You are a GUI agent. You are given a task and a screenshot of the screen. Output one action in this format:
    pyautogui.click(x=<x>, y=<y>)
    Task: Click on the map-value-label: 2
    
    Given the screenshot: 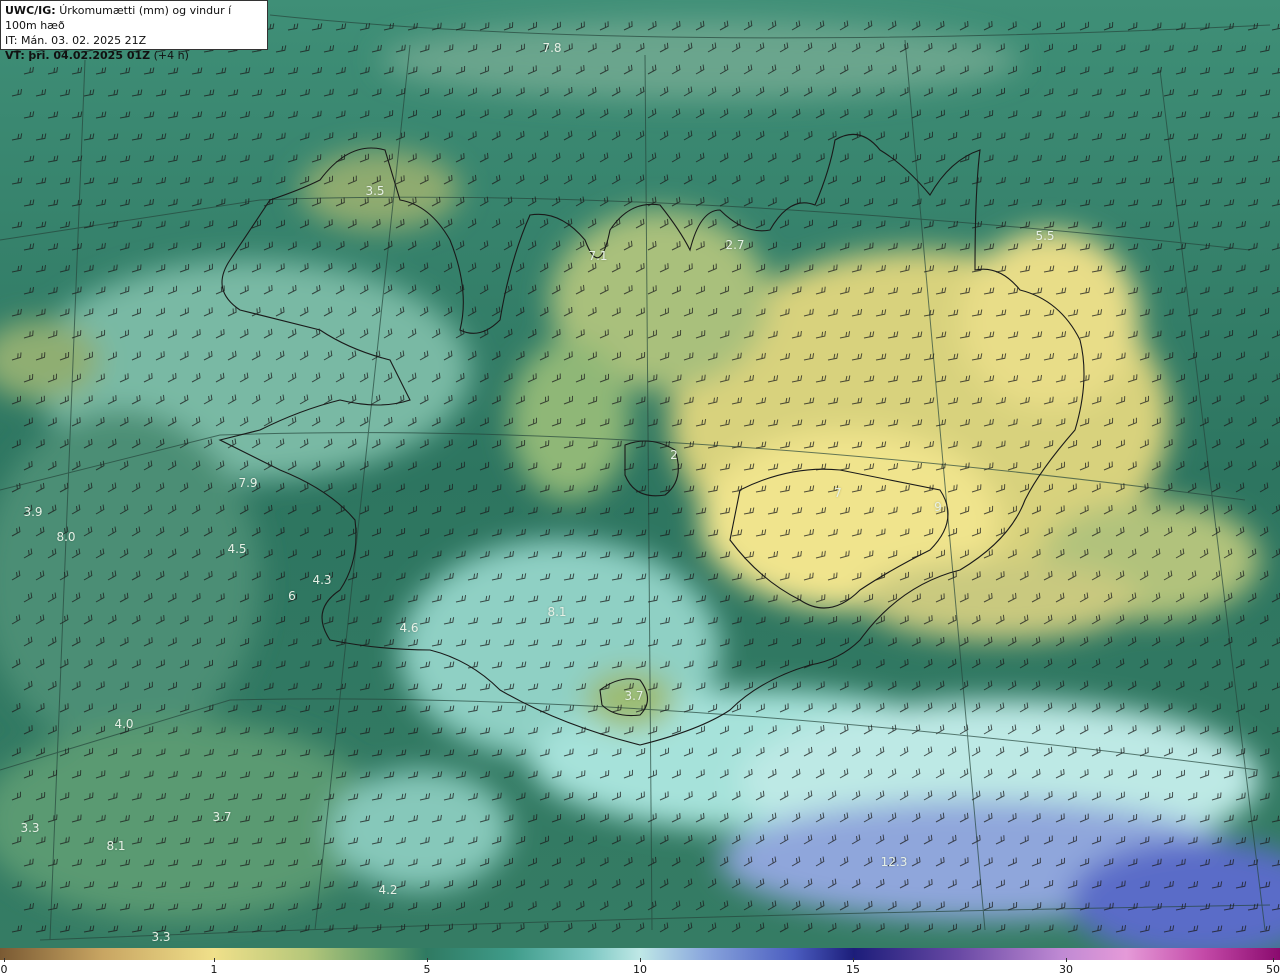 What is the action you would take?
    pyautogui.click(x=674, y=455)
    